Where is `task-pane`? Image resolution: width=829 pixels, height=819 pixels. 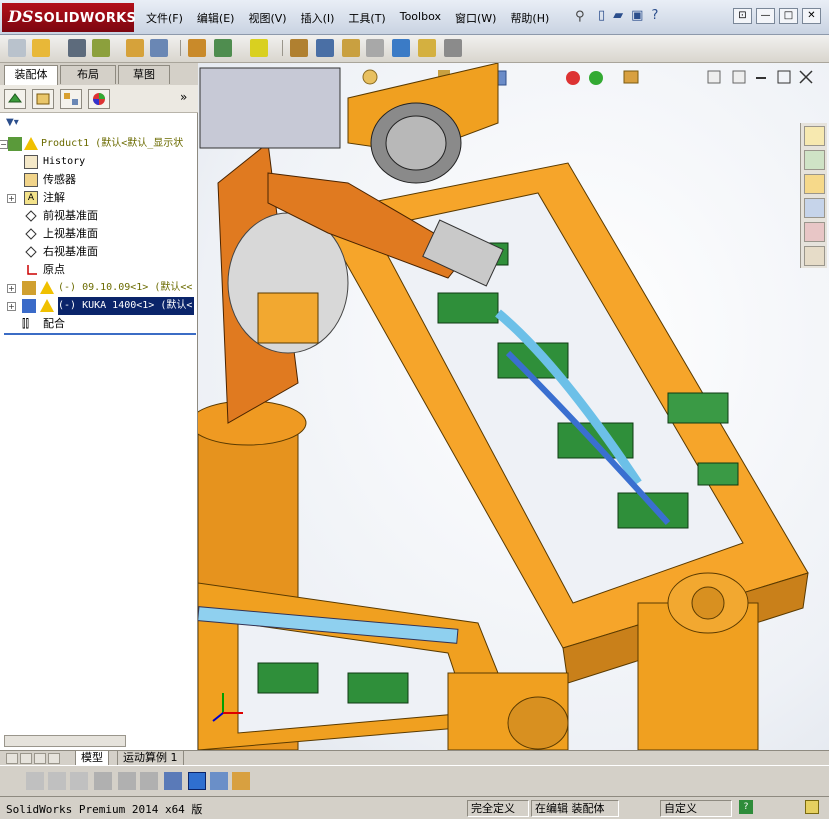
task-pane is located at coordinates (813, 195).